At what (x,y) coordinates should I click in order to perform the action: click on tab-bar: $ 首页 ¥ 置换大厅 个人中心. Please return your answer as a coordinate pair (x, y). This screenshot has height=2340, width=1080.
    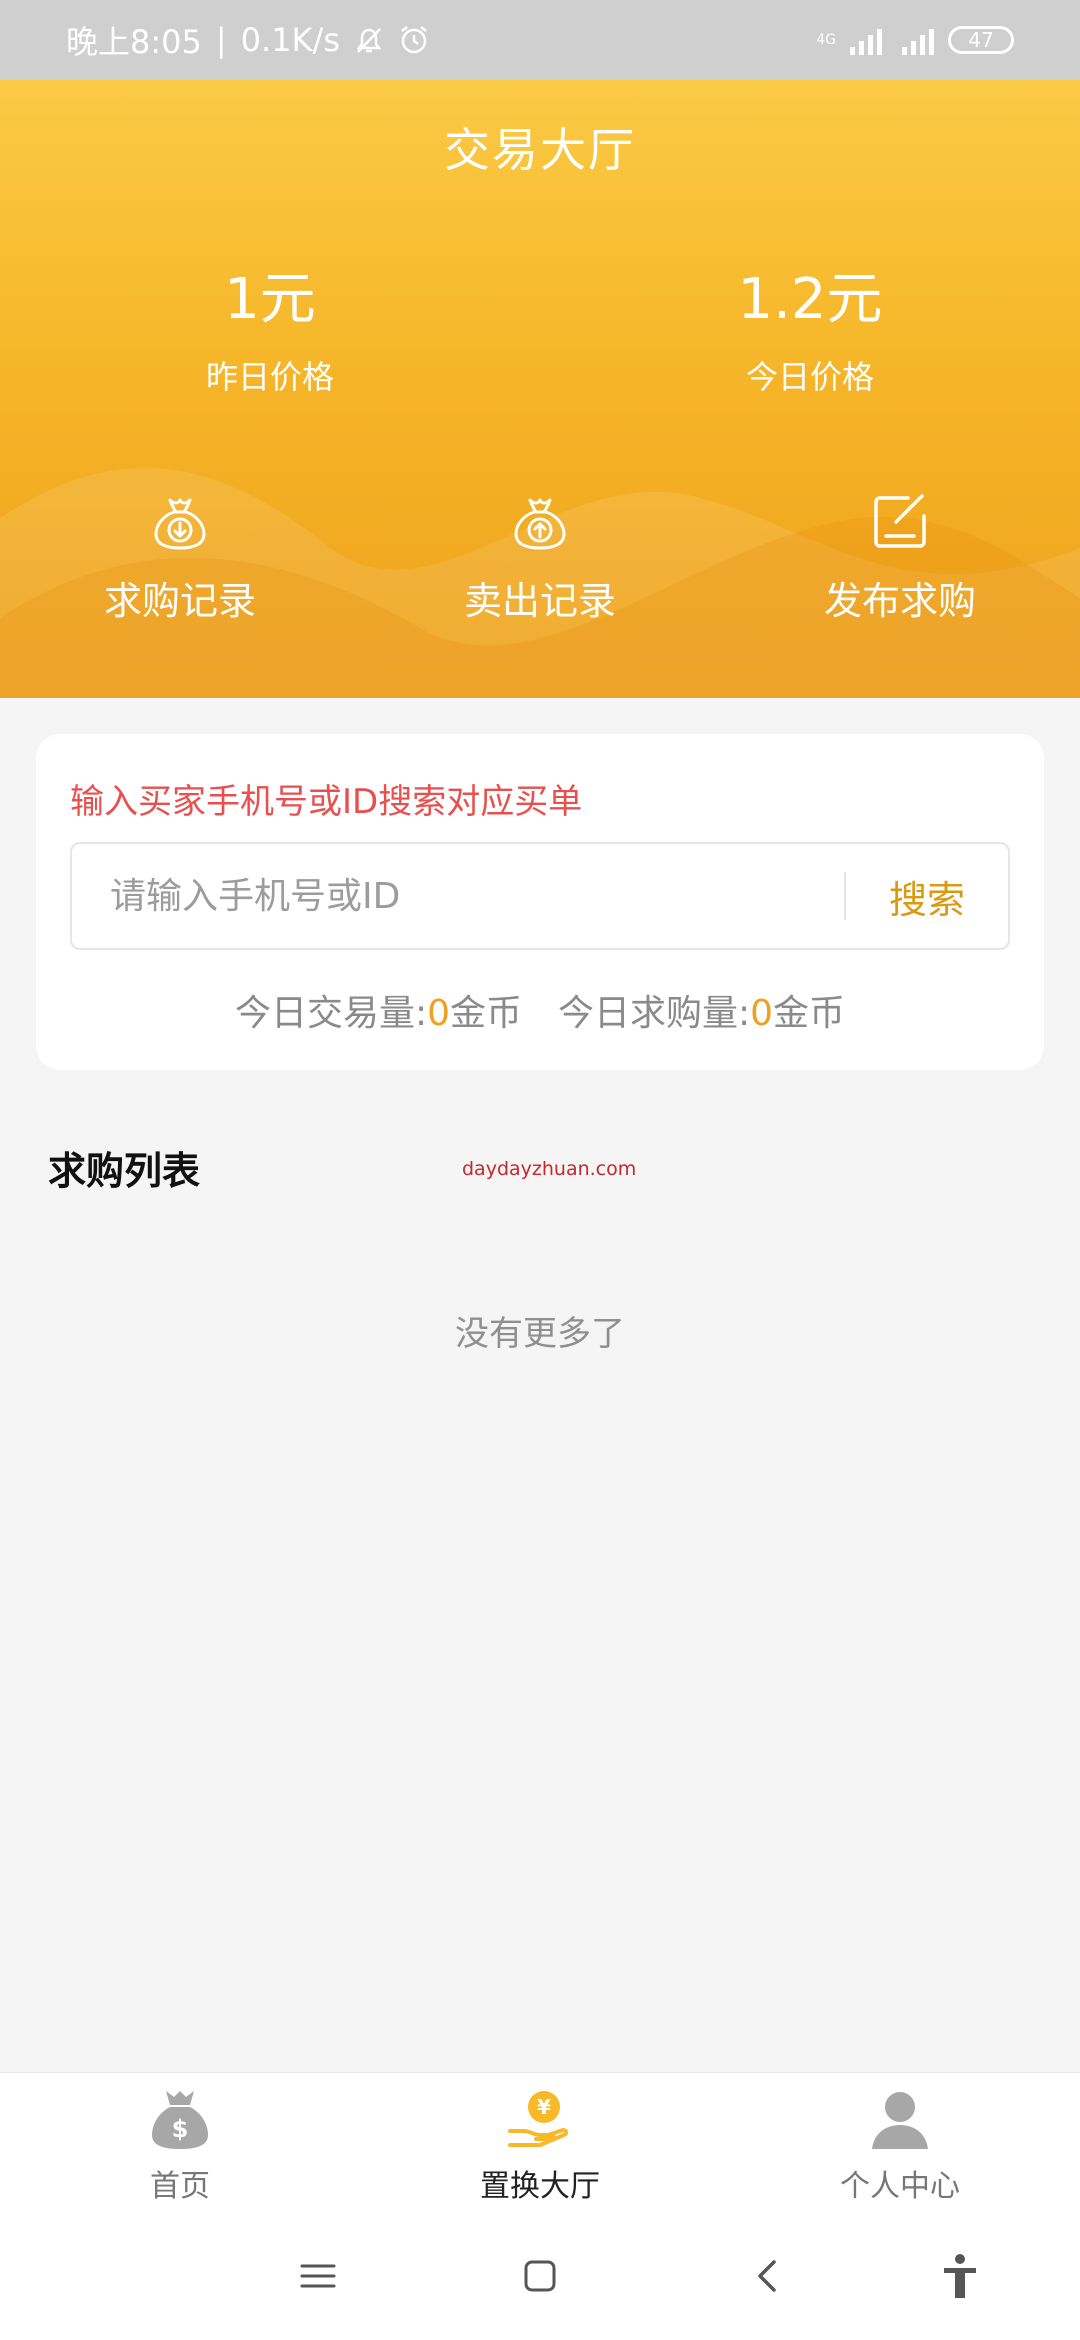
    Looking at the image, I should click on (540, 2141).